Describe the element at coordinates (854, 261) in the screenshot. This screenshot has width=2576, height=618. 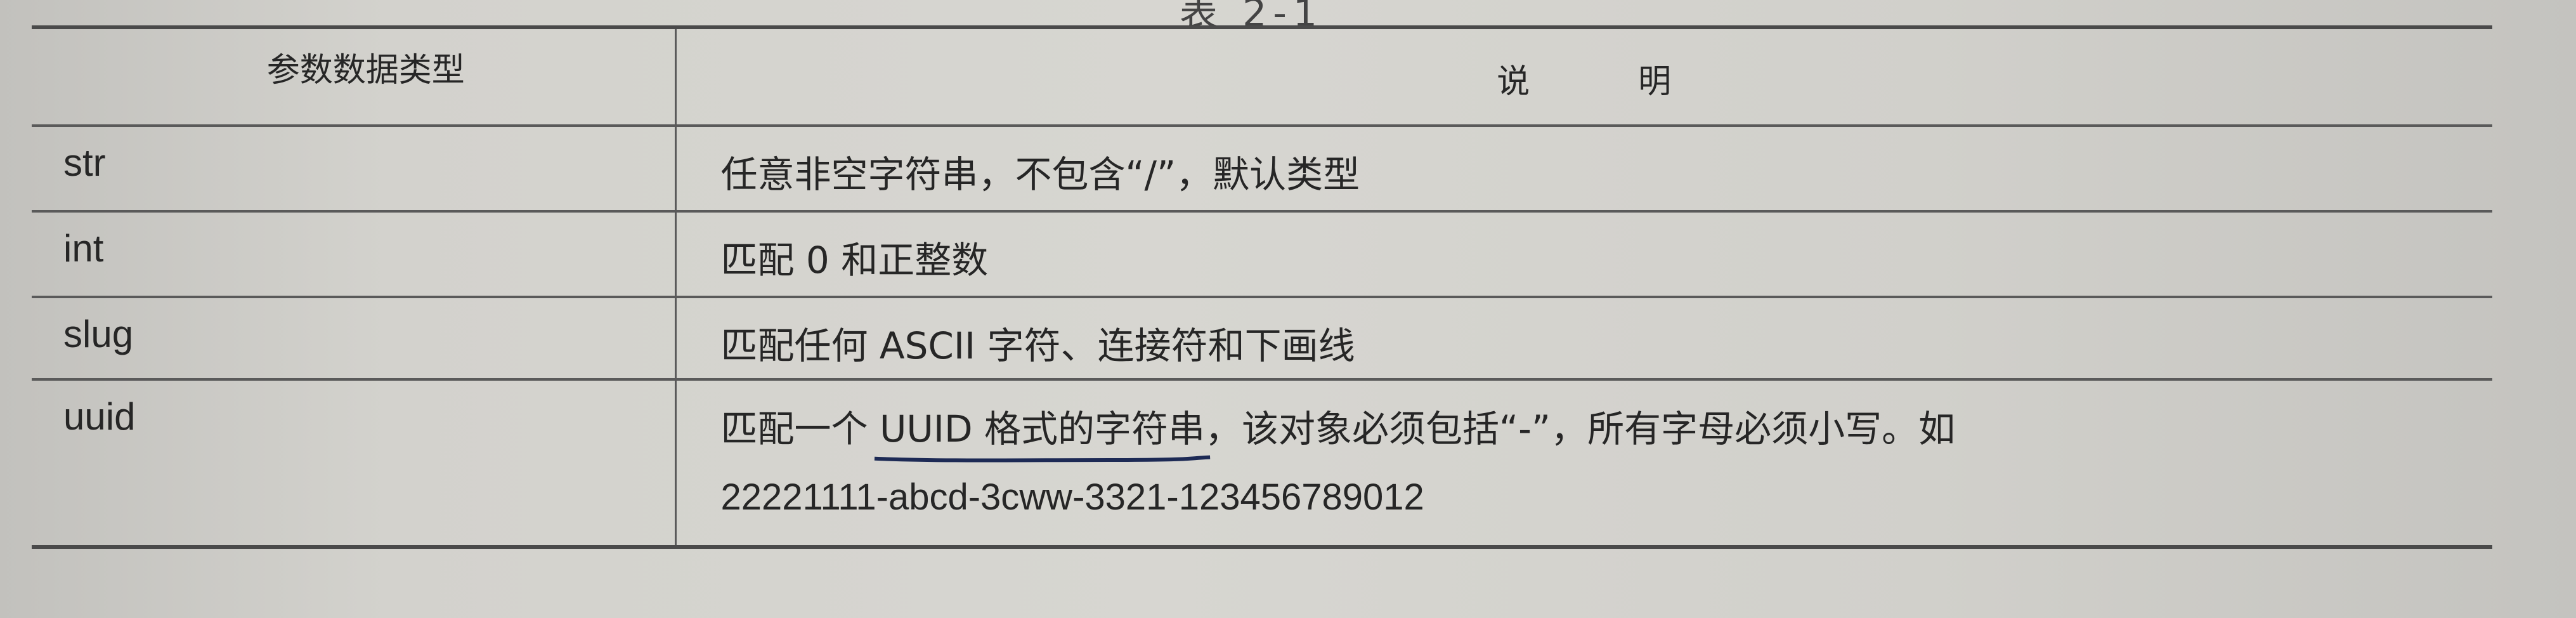
I see `desc-int: 匹配 0 和正整数` at that location.